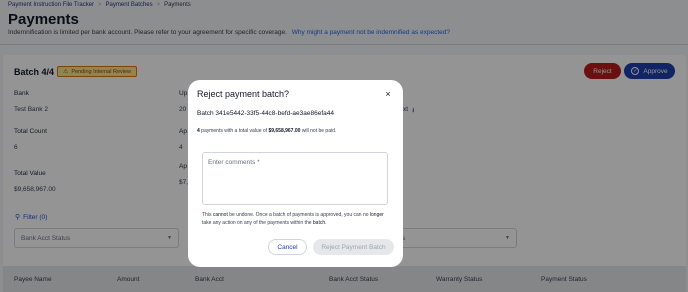 The image size is (688, 292). I want to click on warning-emphasis: cannot, so click(220, 215).